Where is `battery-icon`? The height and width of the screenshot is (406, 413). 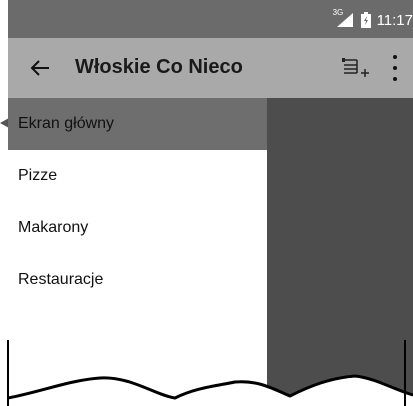 battery-icon is located at coordinates (365, 20).